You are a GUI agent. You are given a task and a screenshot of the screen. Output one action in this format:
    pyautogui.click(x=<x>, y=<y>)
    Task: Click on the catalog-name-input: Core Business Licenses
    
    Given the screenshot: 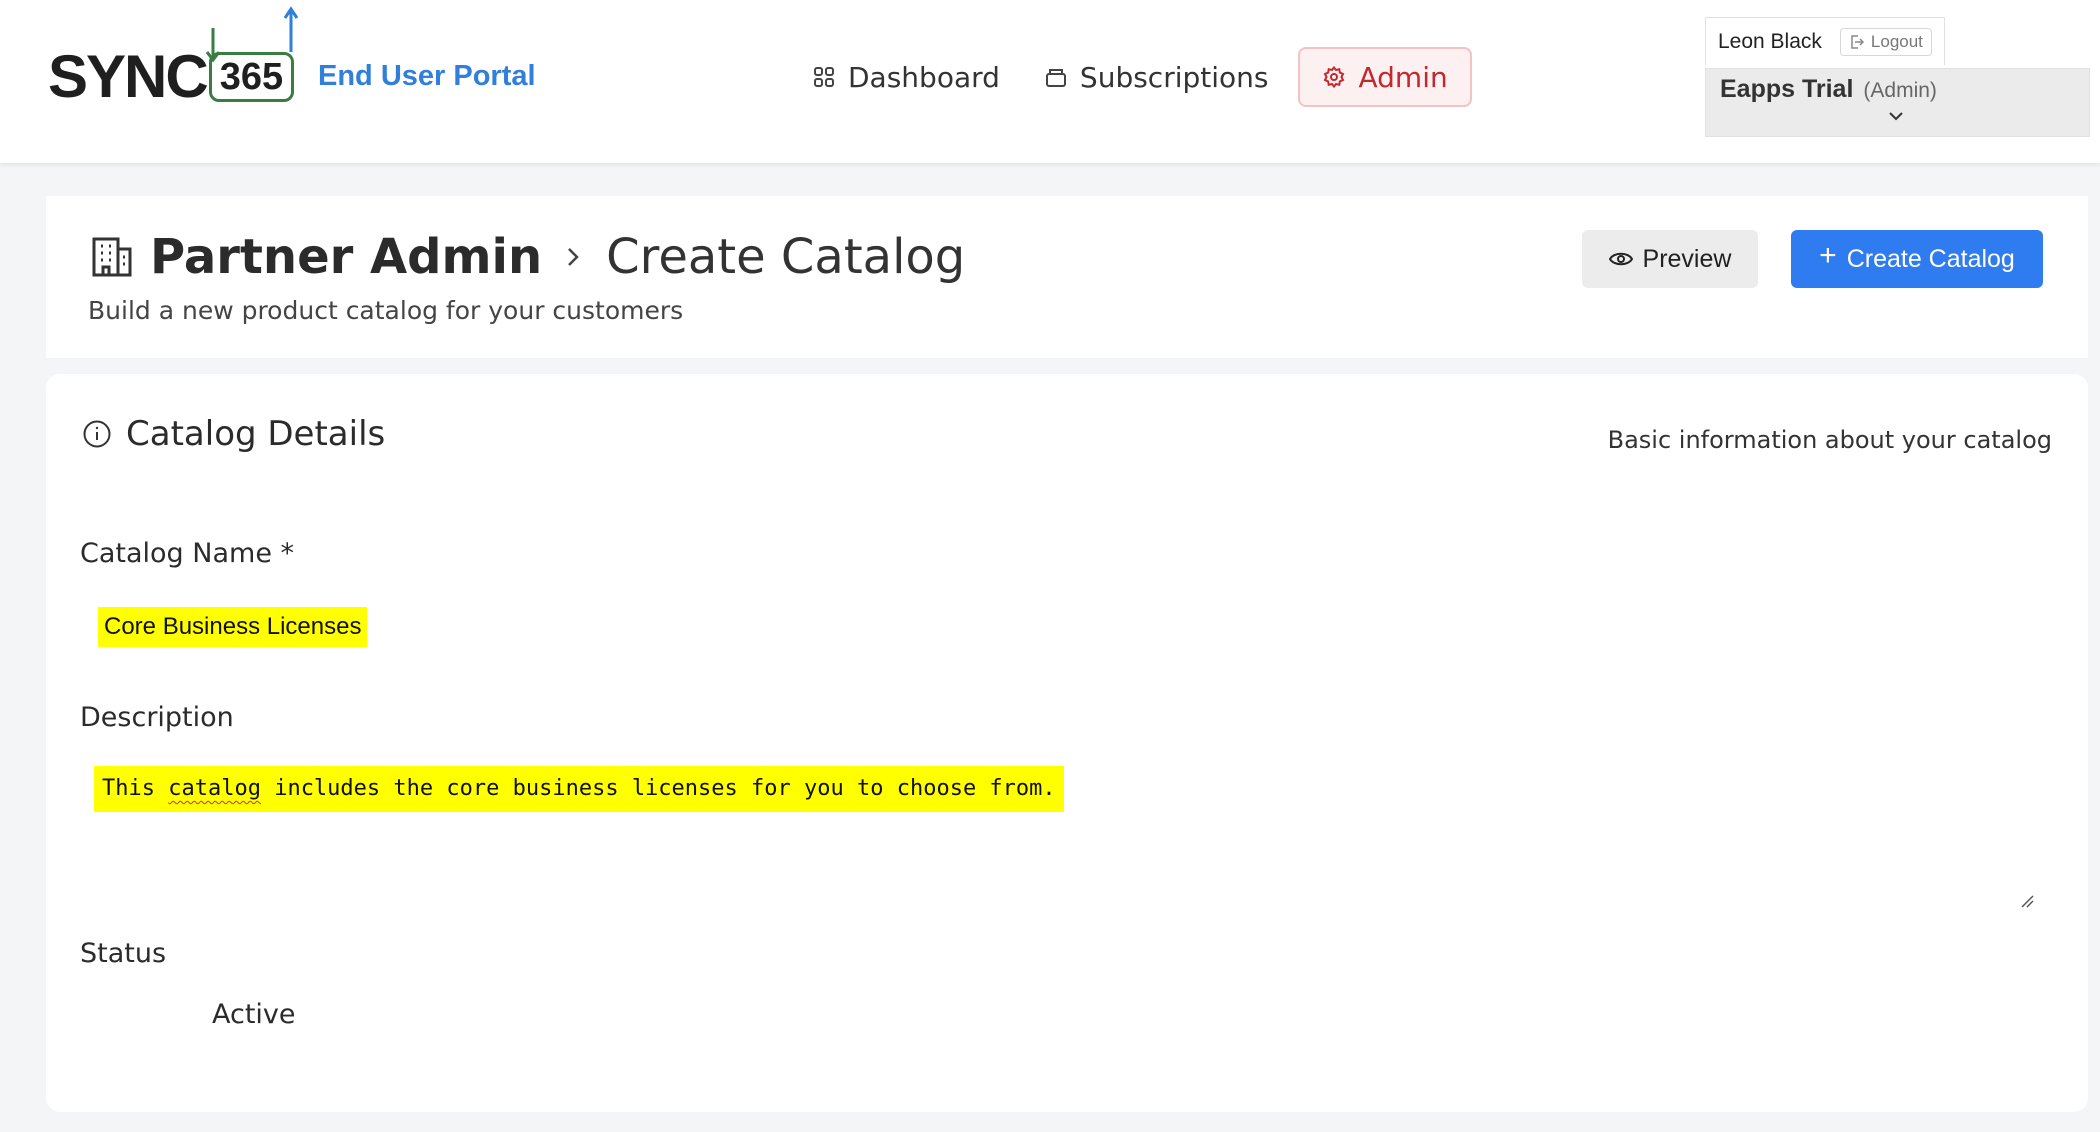 What is the action you would take?
    pyautogui.click(x=233, y=627)
    